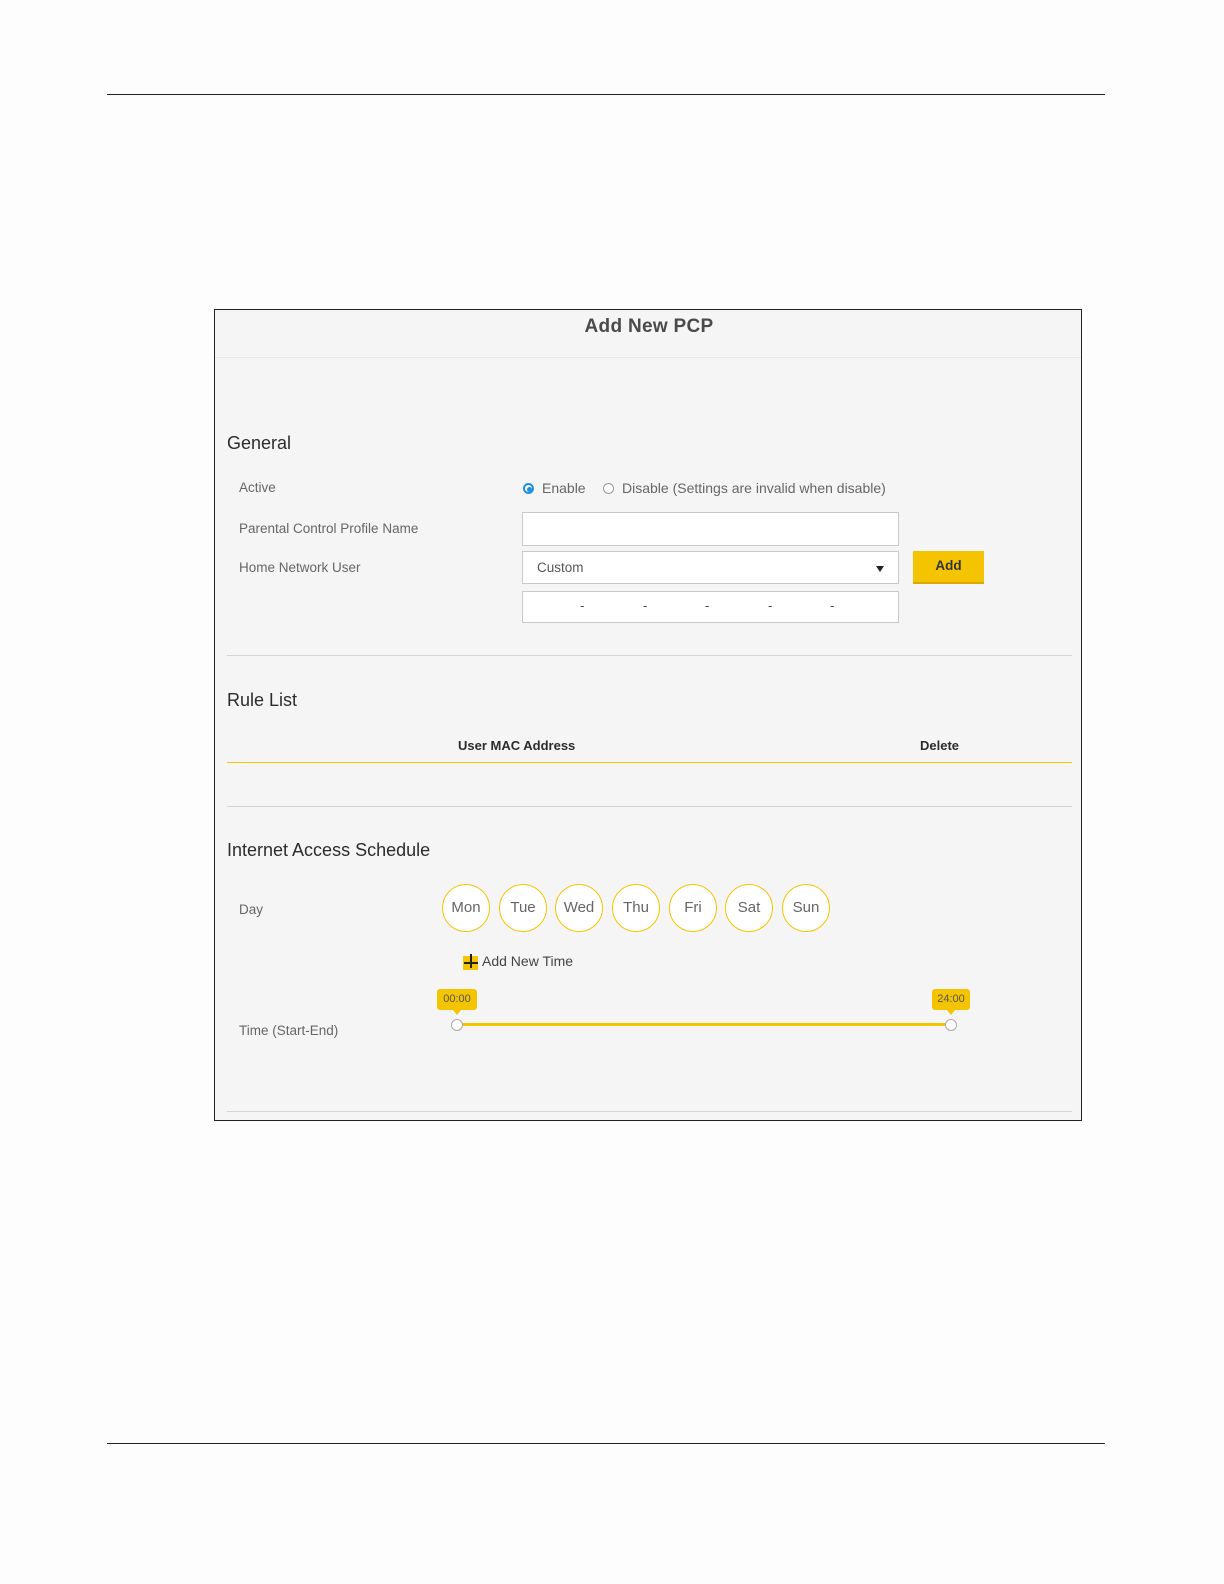 The height and width of the screenshot is (1584, 1224). I want to click on enable-label: Enable, so click(564, 488).